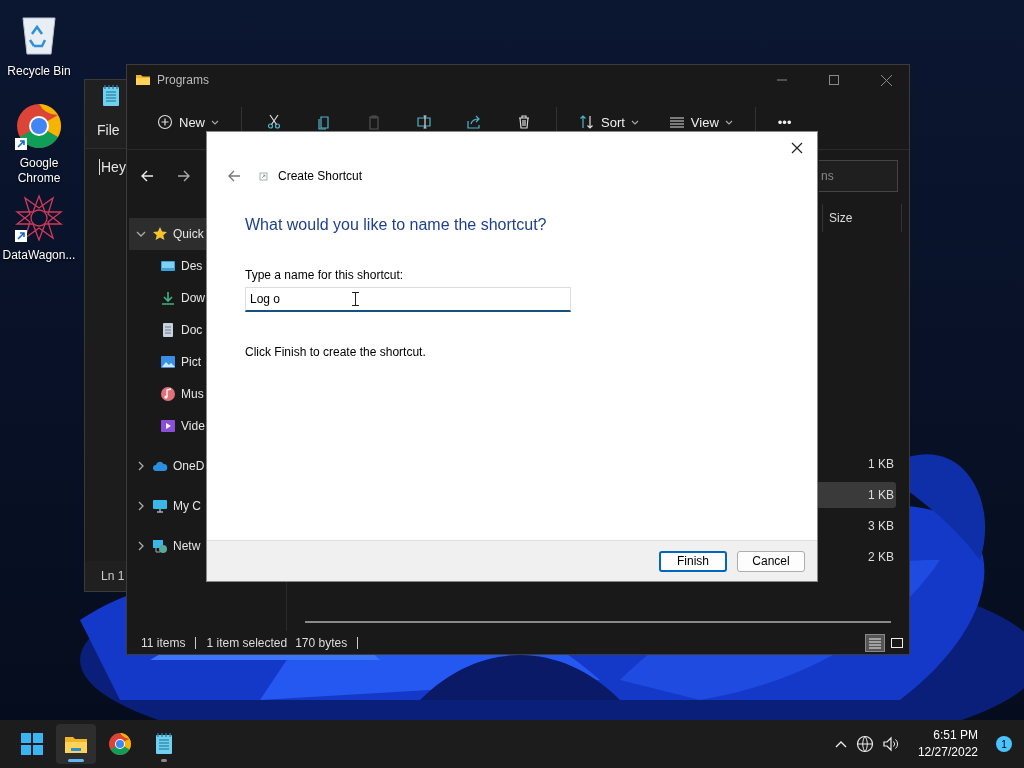 Image resolution: width=1024 pixels, height=768 pixels. Describe the element at coordinates (183, 80) in the screenshot. I see `window-title: Programs` at that location.